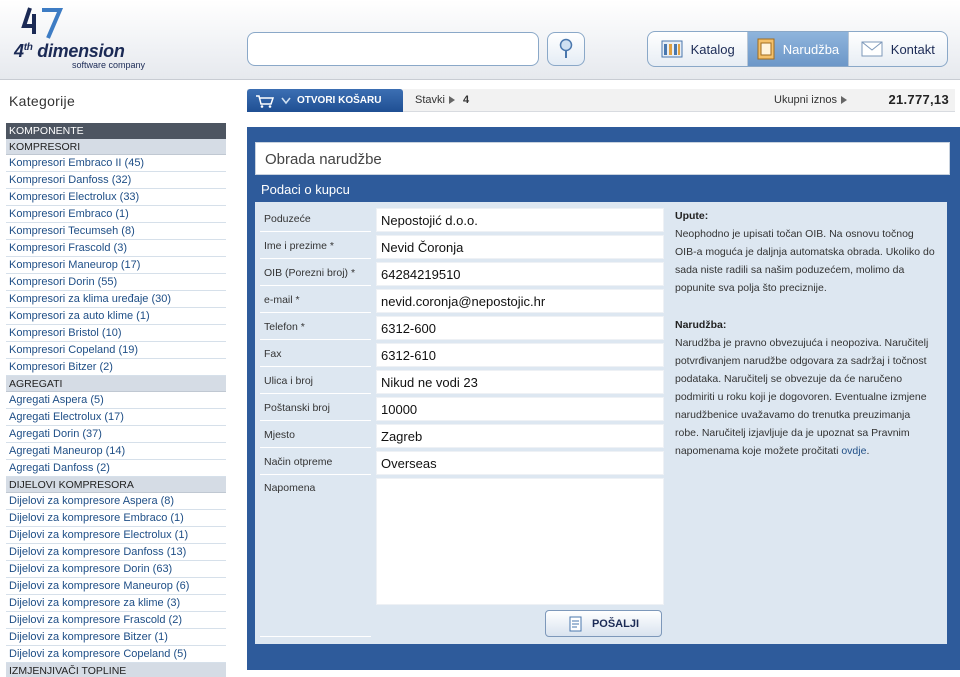  Describe the element at coordinates (116, 552) in the screenshot. I see `category-link: Dijelovi za kompresore Danfoss (13)` at that location.